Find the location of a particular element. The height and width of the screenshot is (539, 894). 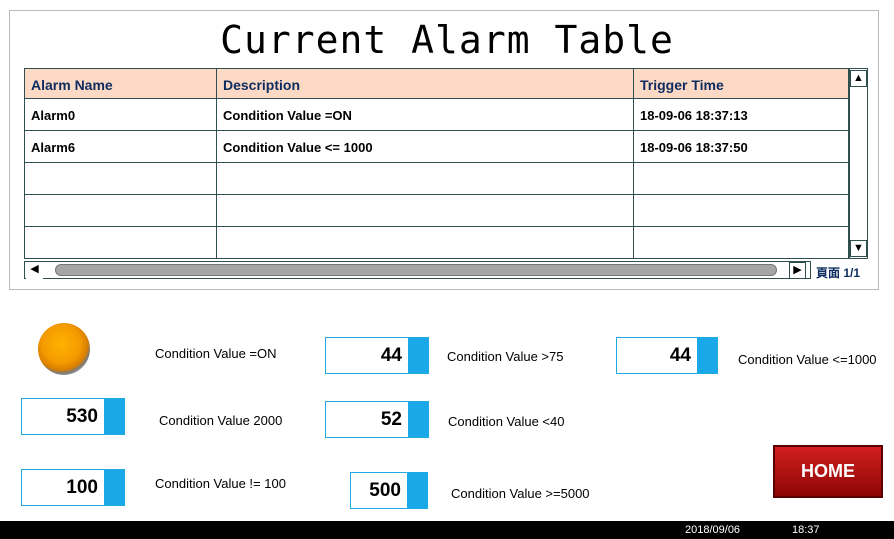

table-row-cell-description: Condition Value =ON is located at coordinates (425, 115).